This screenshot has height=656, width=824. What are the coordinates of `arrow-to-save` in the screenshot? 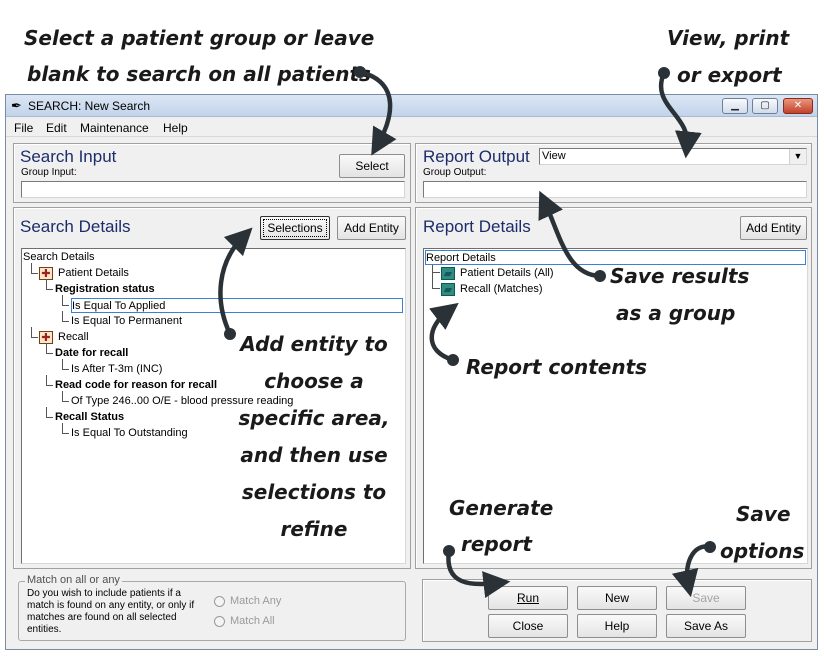 It's located at (692, 571).